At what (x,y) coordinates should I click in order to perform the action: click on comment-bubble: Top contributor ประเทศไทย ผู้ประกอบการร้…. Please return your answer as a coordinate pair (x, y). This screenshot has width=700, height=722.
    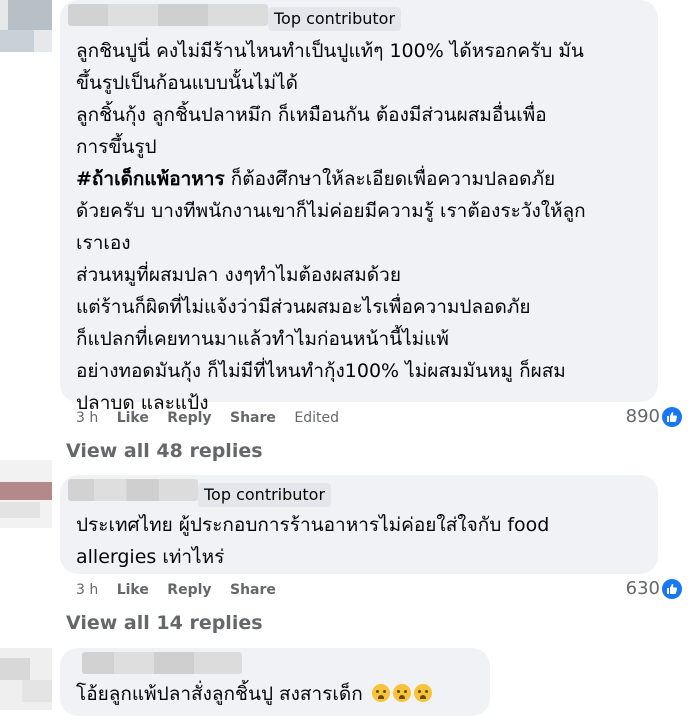
    Looking at the image, I should click on (359, 524).